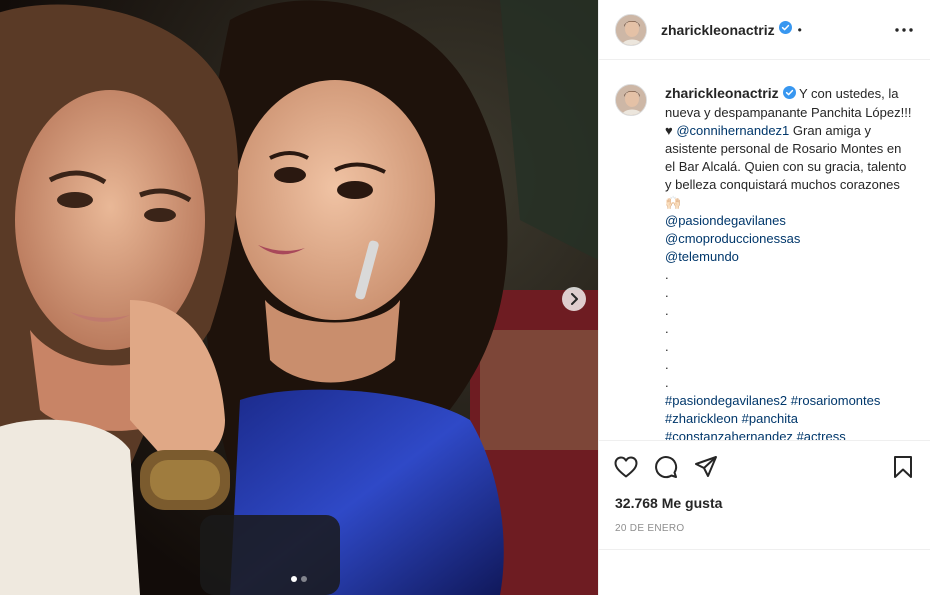 This screenshot has width=930, height=595. I want to click on mention-link: @cmoproduccionessas, so click(732, 238).